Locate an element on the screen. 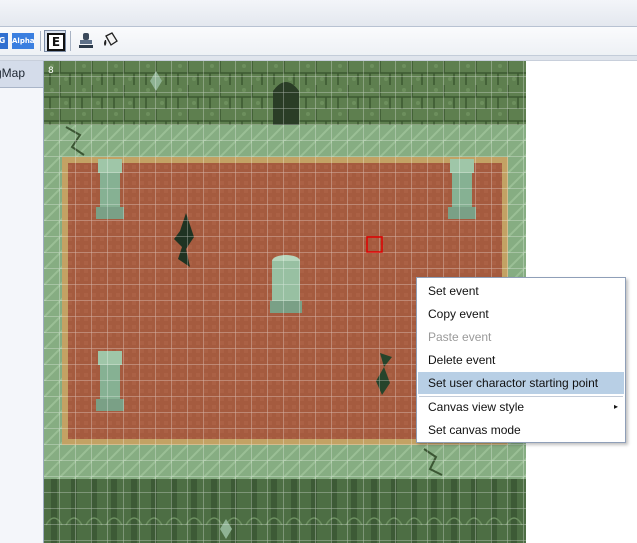  menu-item-set-event: Set event is located at coordinates (521, 291).